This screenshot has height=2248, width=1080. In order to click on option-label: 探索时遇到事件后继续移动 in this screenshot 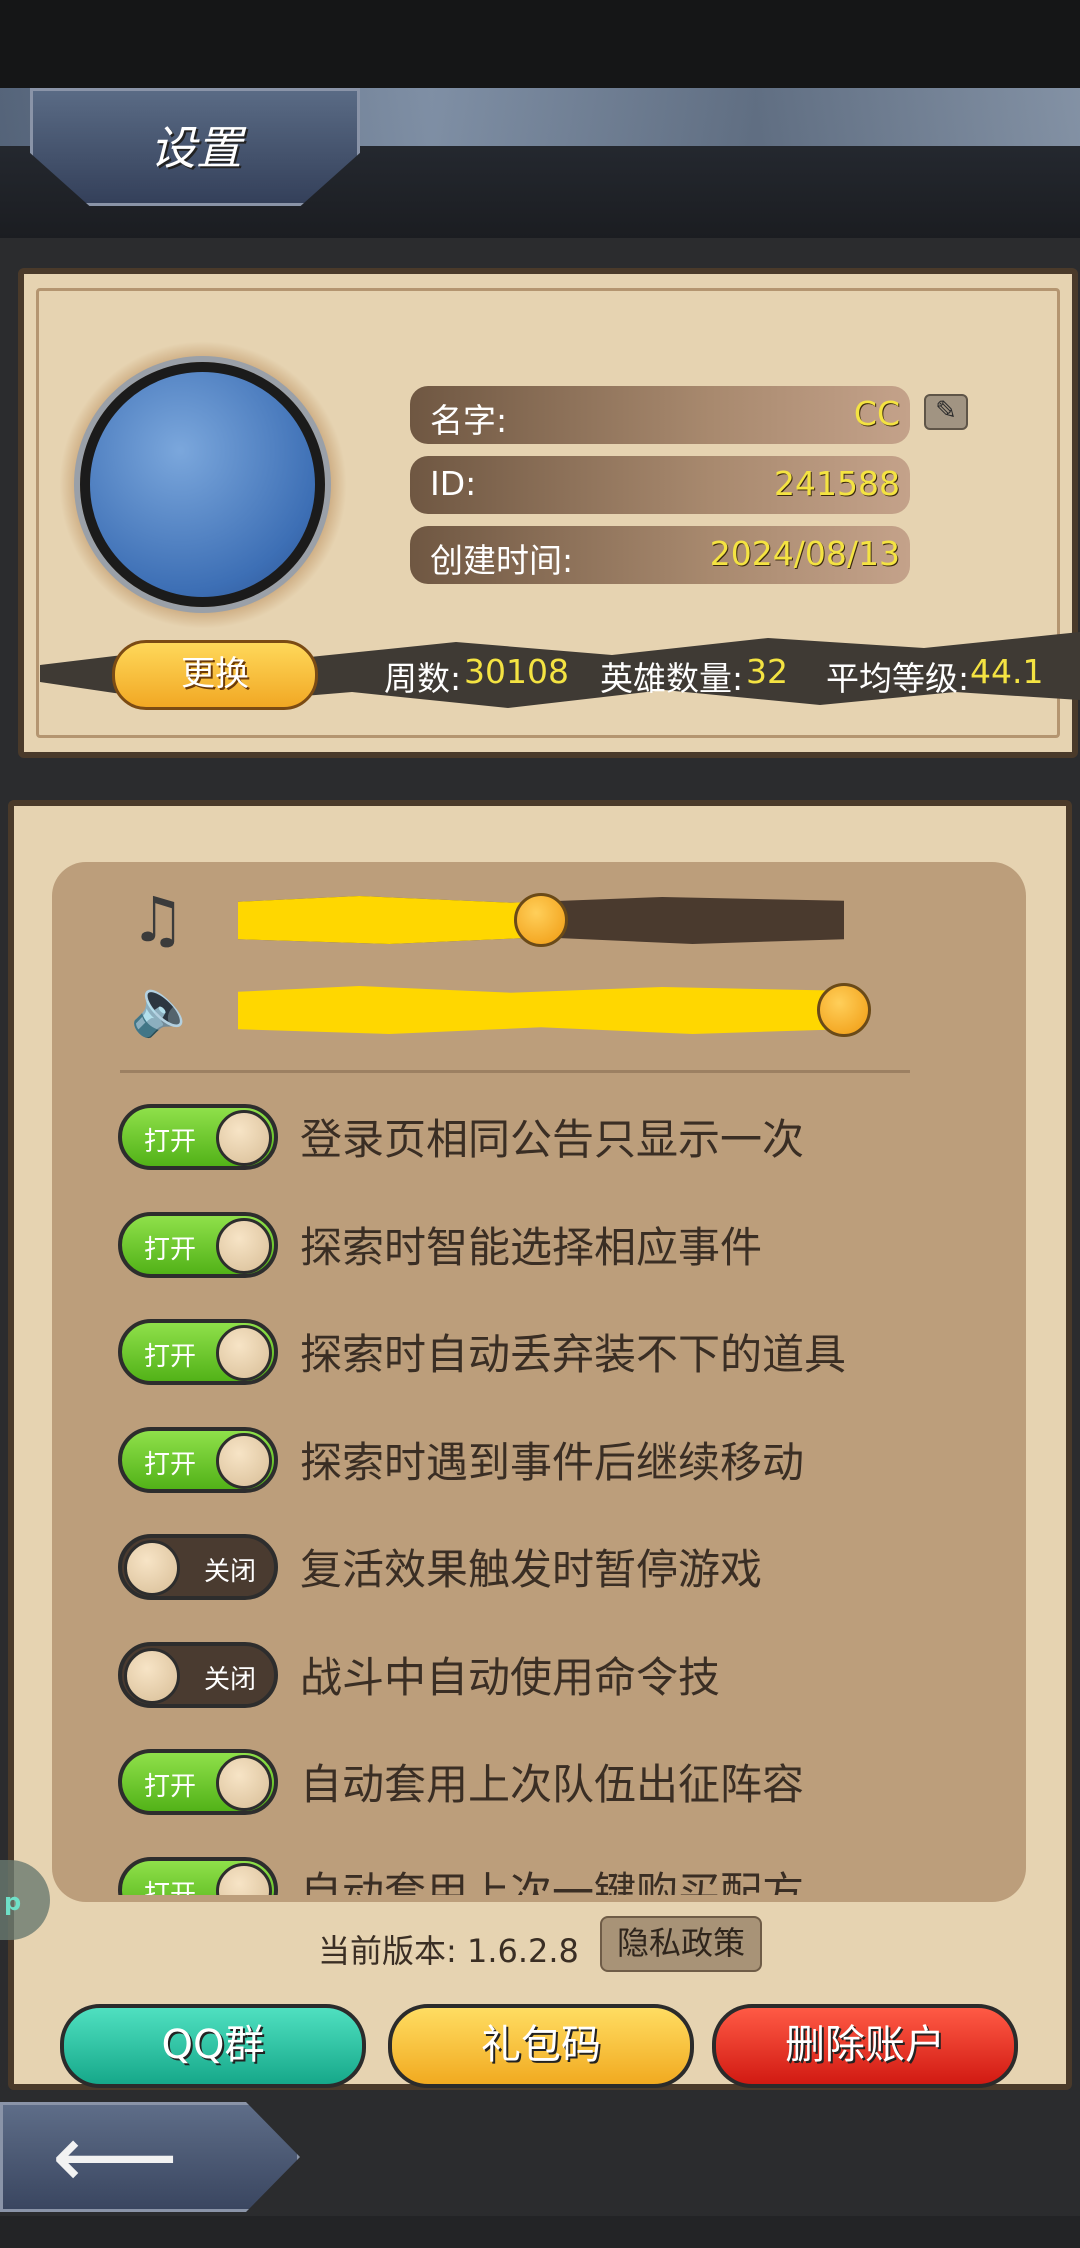, I will do `click(552, 1462)`.